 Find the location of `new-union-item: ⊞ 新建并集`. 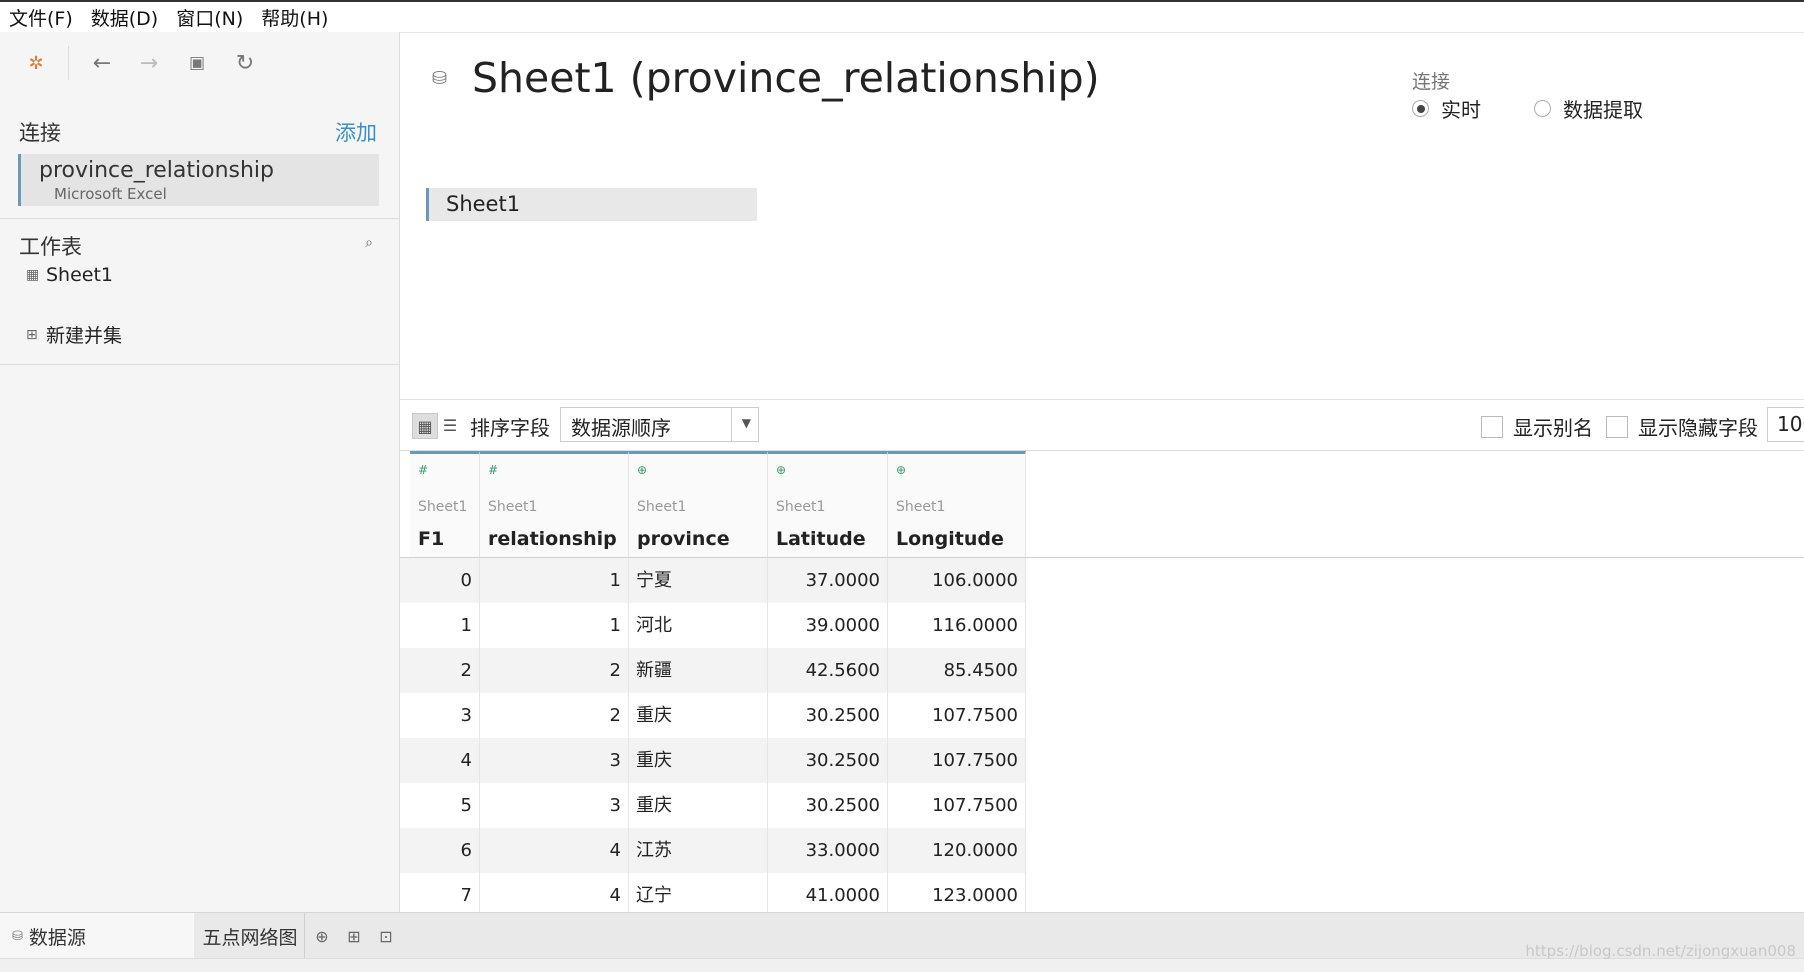

new-union-item: ⊞ 新建并集 is located at coordinates (74, 334).